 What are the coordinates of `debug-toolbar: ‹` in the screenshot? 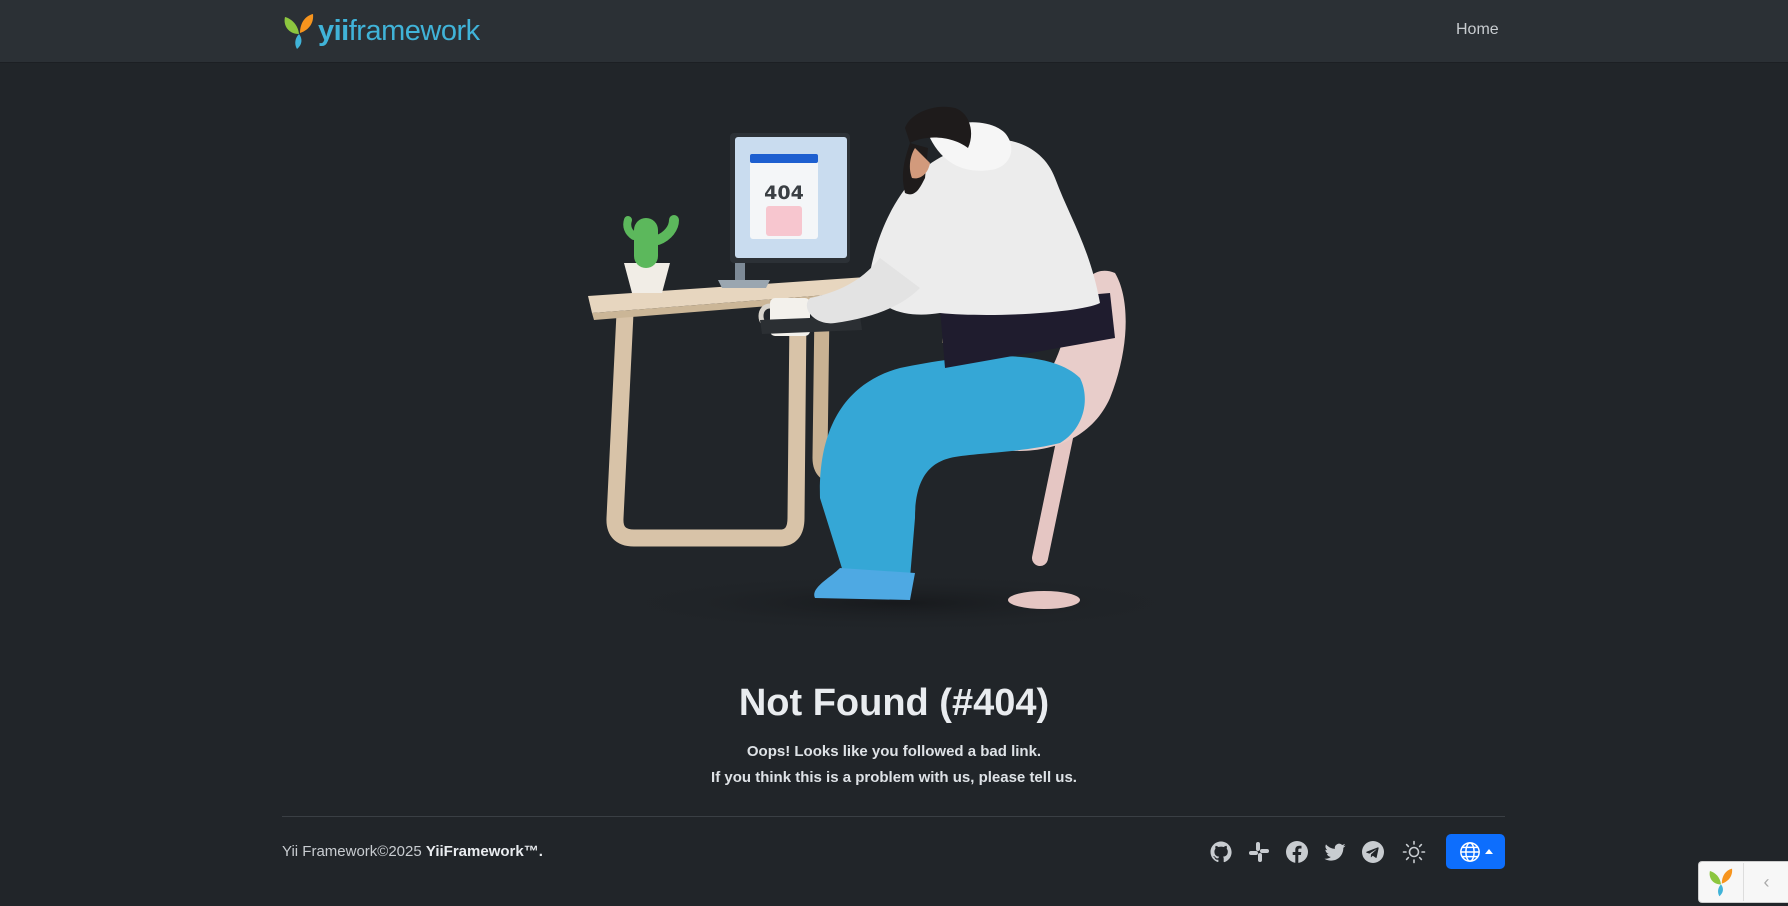 It's located at (1743, 882).